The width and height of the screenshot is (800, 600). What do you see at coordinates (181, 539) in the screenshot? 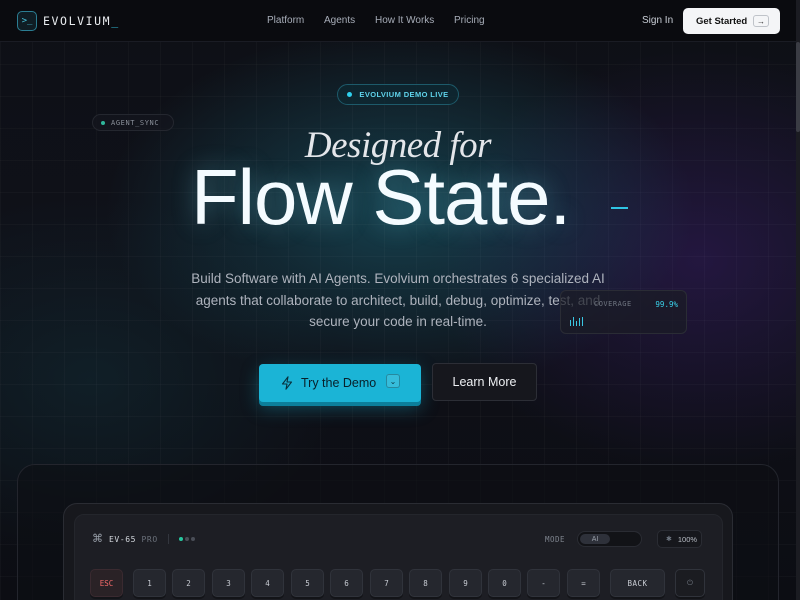
I see `status-dot-active` at bounding box center [181, 539].